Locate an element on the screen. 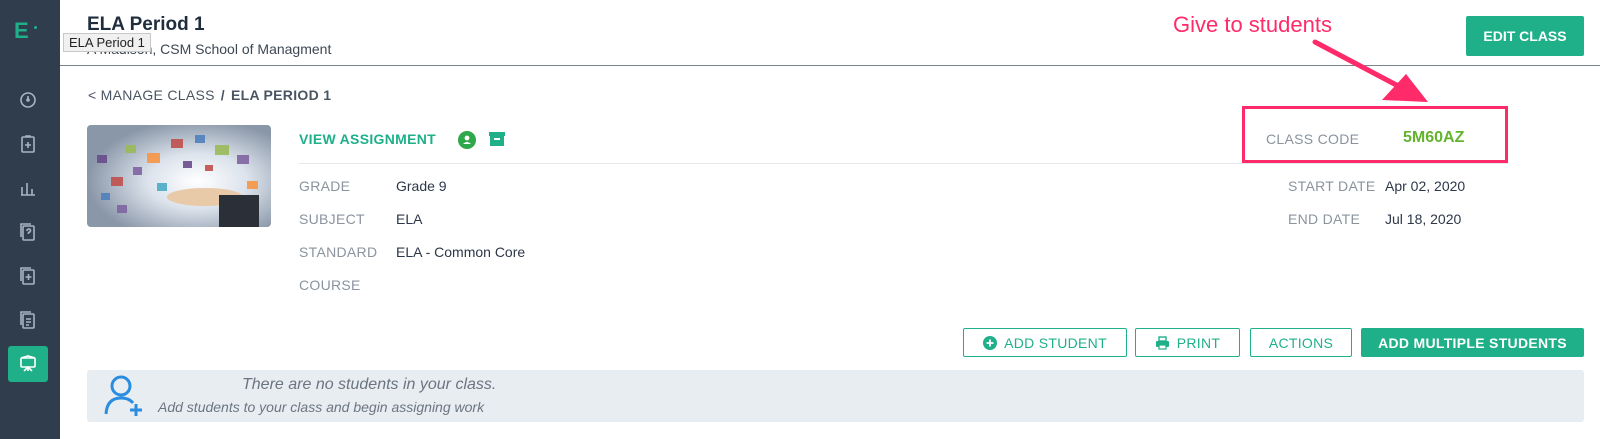 Image resolution: width=1600 pixels, height=439 pixels. edit-class-button: EDIT CLASS is located at coordinates (1525, 36).